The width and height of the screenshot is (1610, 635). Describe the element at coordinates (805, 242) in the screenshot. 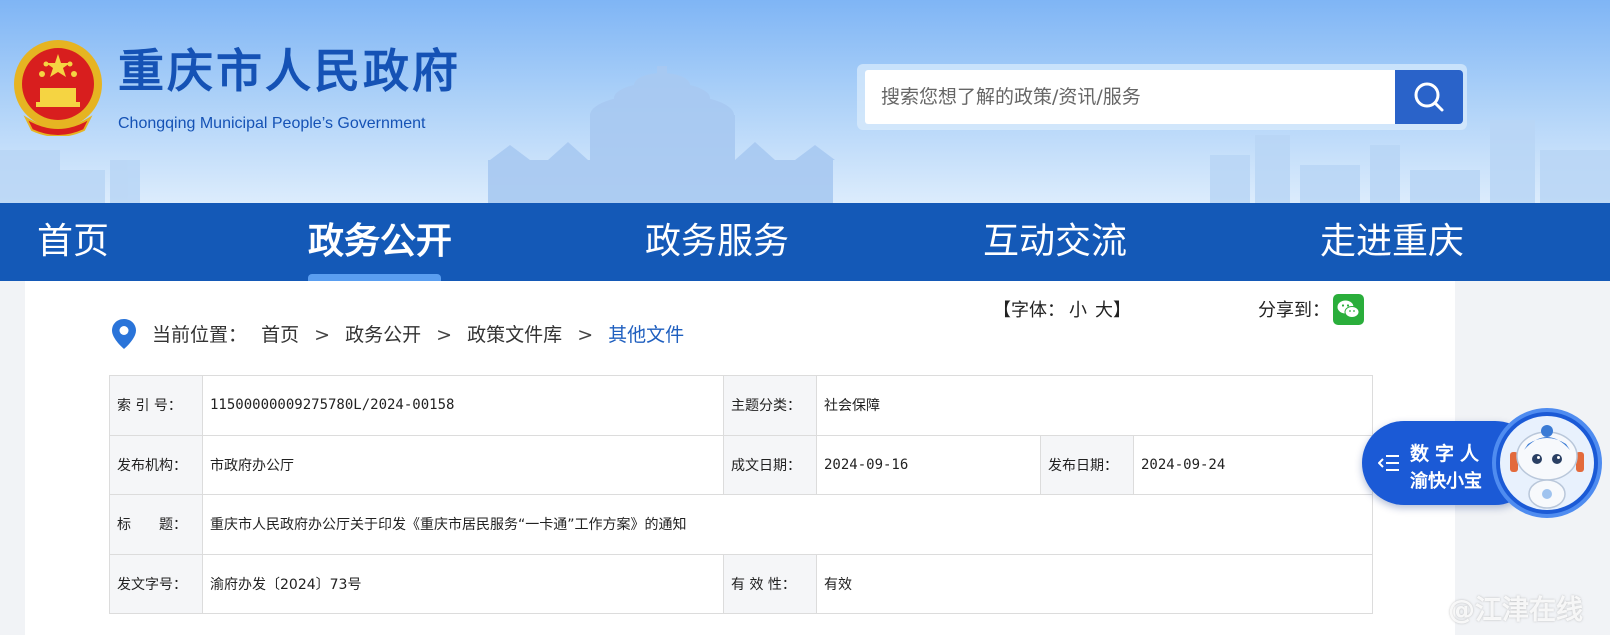

I see `main-nav: 首页 政务公开 政务服务 互动交流 走进重庆` at that location.